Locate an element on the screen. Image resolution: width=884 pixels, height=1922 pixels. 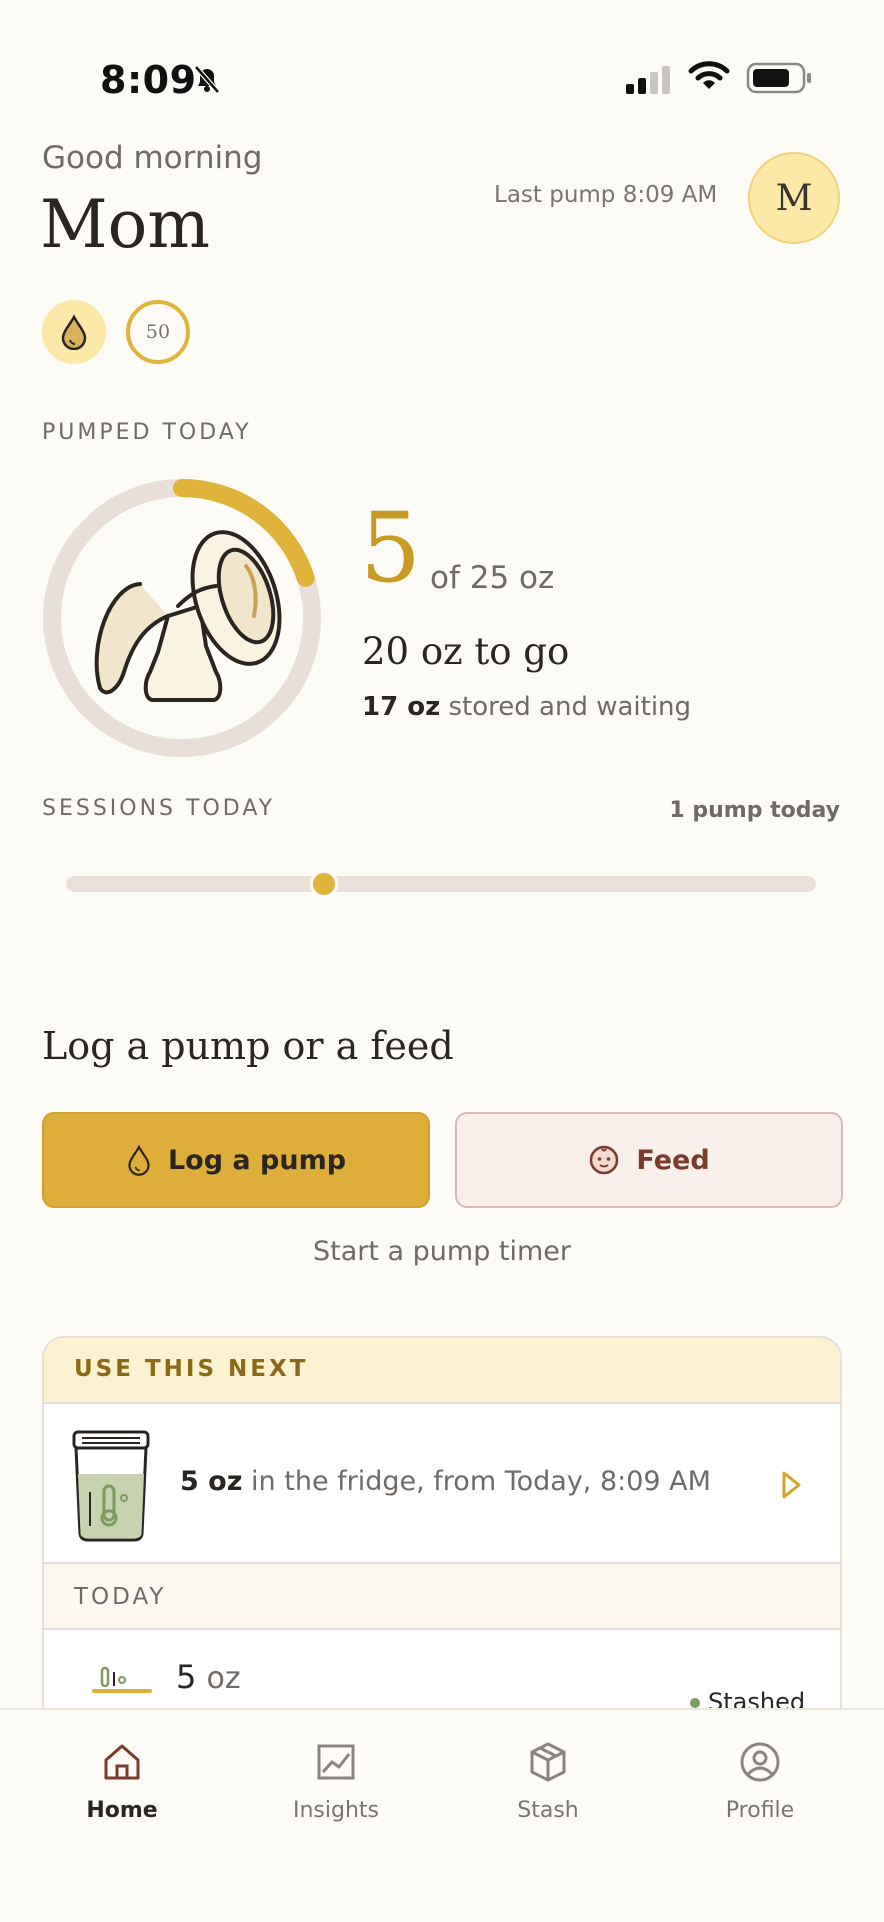
use-next-header: USE THIS NEXT is located at coordinates (442, 1371).